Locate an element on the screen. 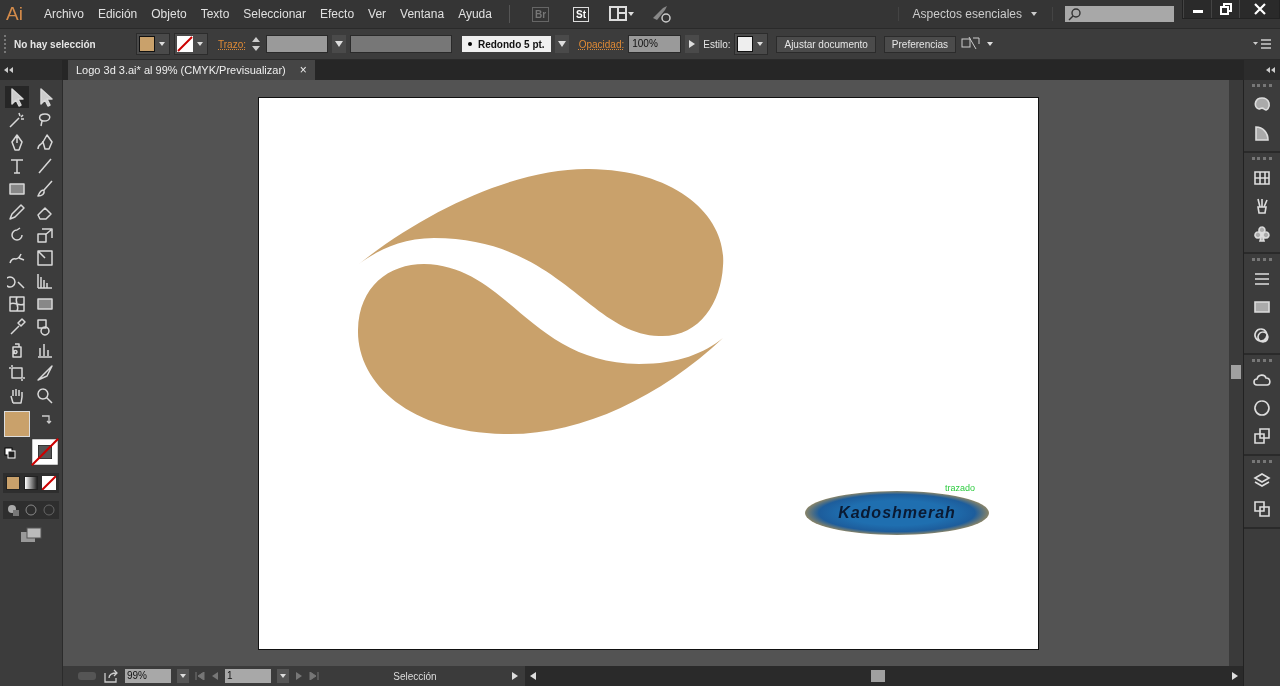  close-icon is located at coordinates (1259, 9).